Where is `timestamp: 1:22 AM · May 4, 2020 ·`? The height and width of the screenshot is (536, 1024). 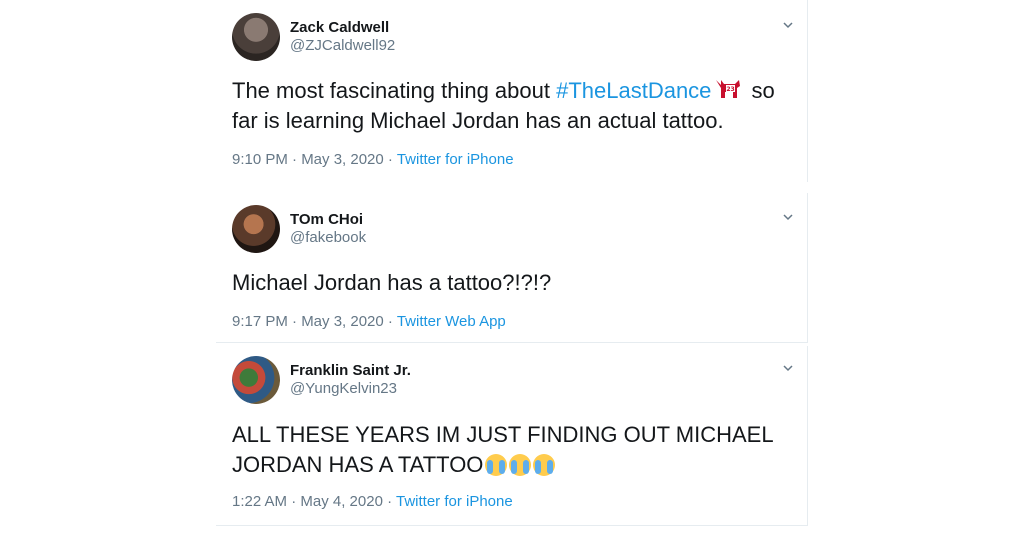
timestamp: 1:22 AM · May 4, 2020 · is located at coordinates (314, 501).